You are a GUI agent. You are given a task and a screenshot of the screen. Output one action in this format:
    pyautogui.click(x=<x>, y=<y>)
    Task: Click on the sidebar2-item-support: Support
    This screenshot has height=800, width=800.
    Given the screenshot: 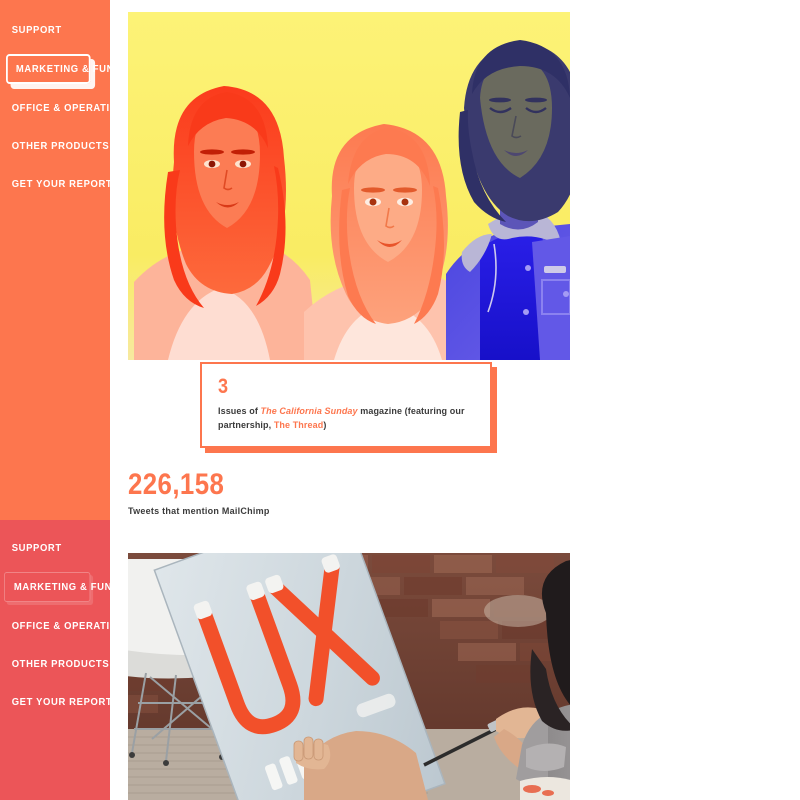 What is the action you would take?
    pyautogui.click(x=49, y=548)
    